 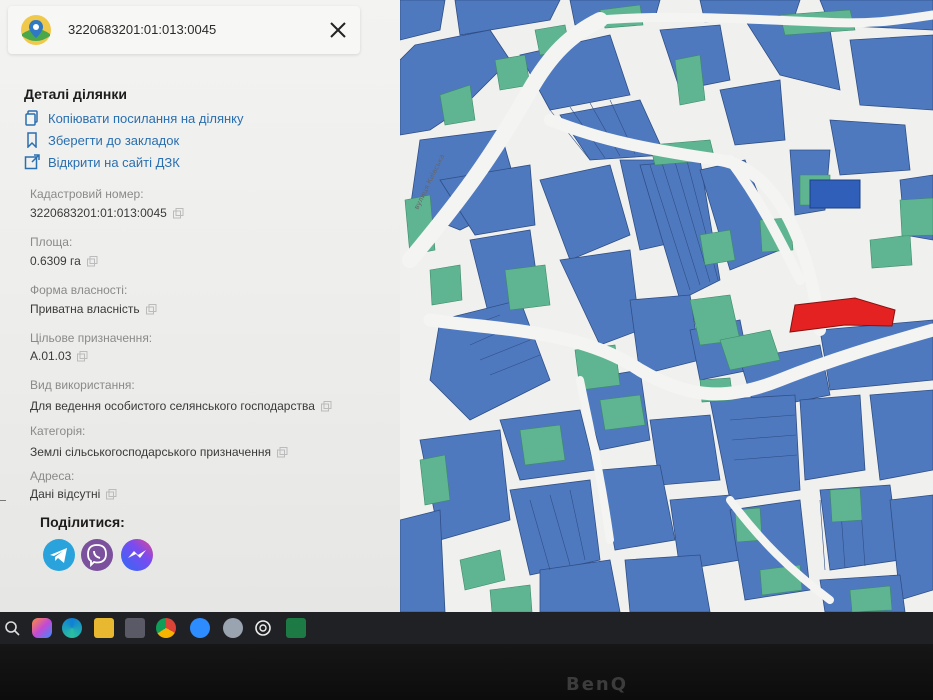 I want to click on field-value-area: 0.6309 га, so click(x=64, y=261).